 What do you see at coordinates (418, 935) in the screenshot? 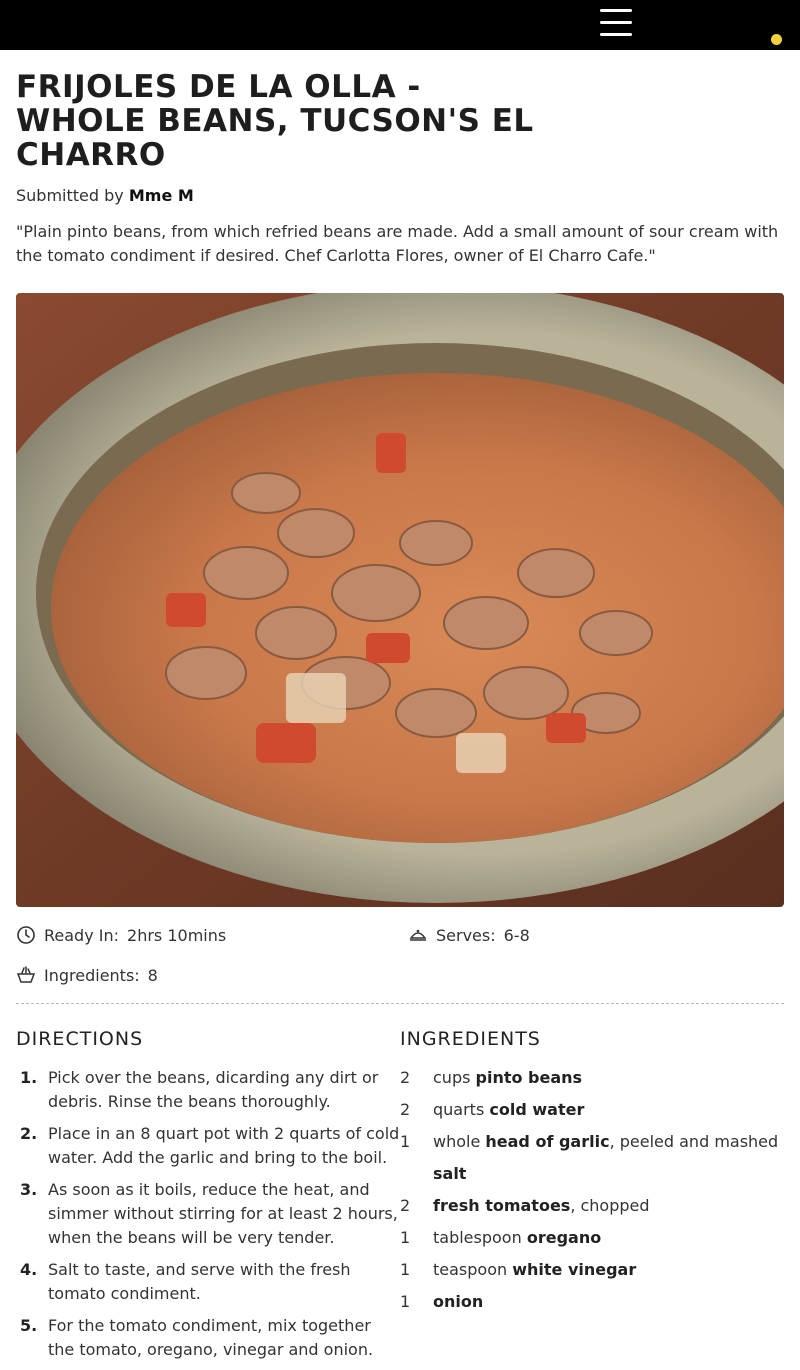
I see `serving-dish-icon` at bounding box center [418, 935].